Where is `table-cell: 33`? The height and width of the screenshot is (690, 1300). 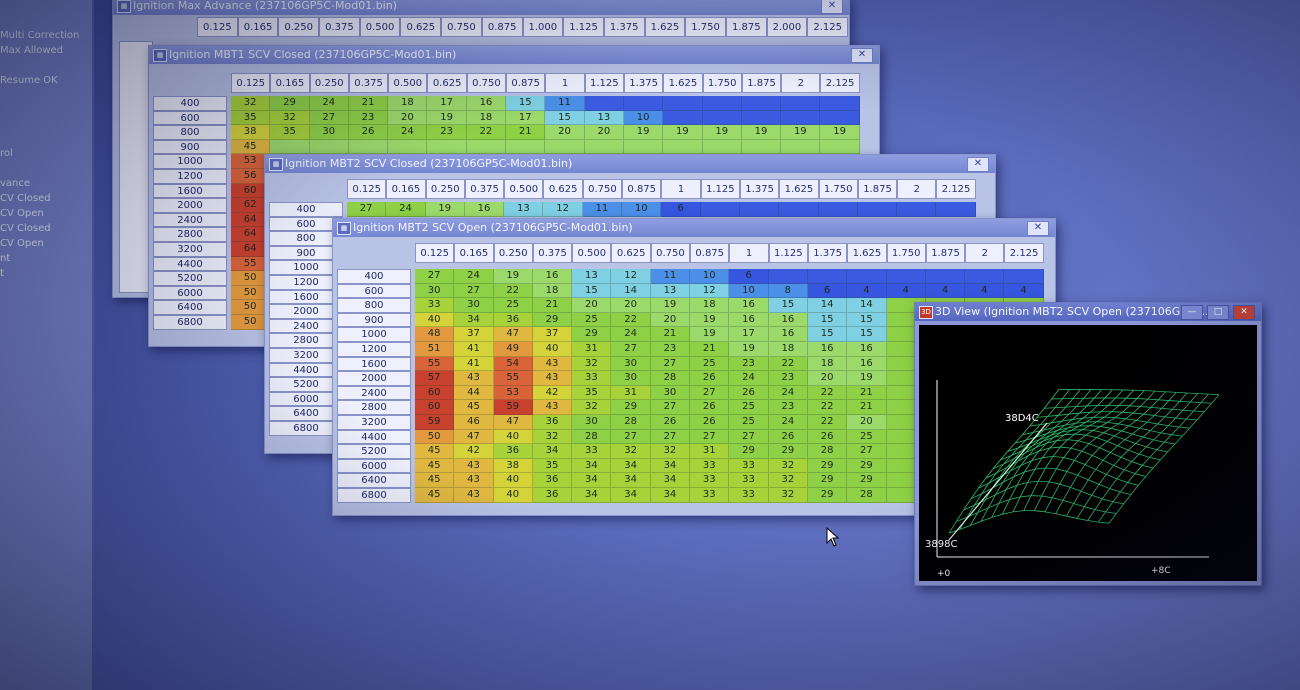 table-cell: 33 is located at coordinates (749, 495).